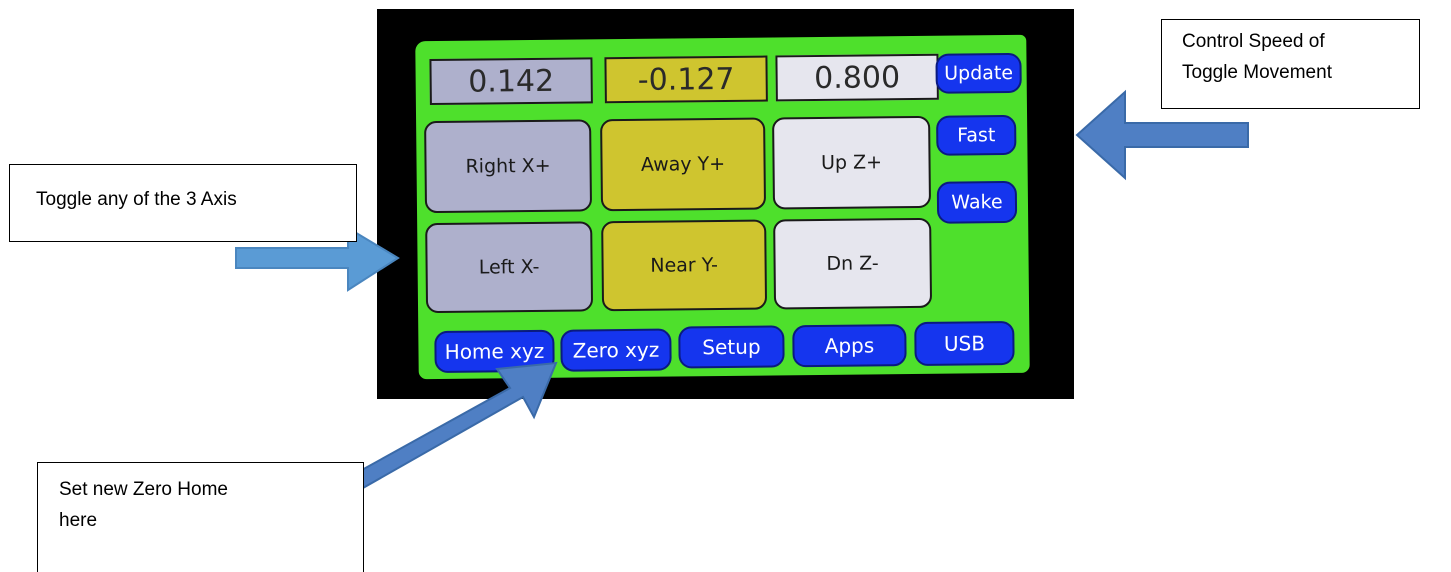 Image resolution: width=1451 pixels, height=572 pixels. Describe the element at coordinates (78, 520) in the screenshot. I see `zero-home-callout-line2: here` at that location.